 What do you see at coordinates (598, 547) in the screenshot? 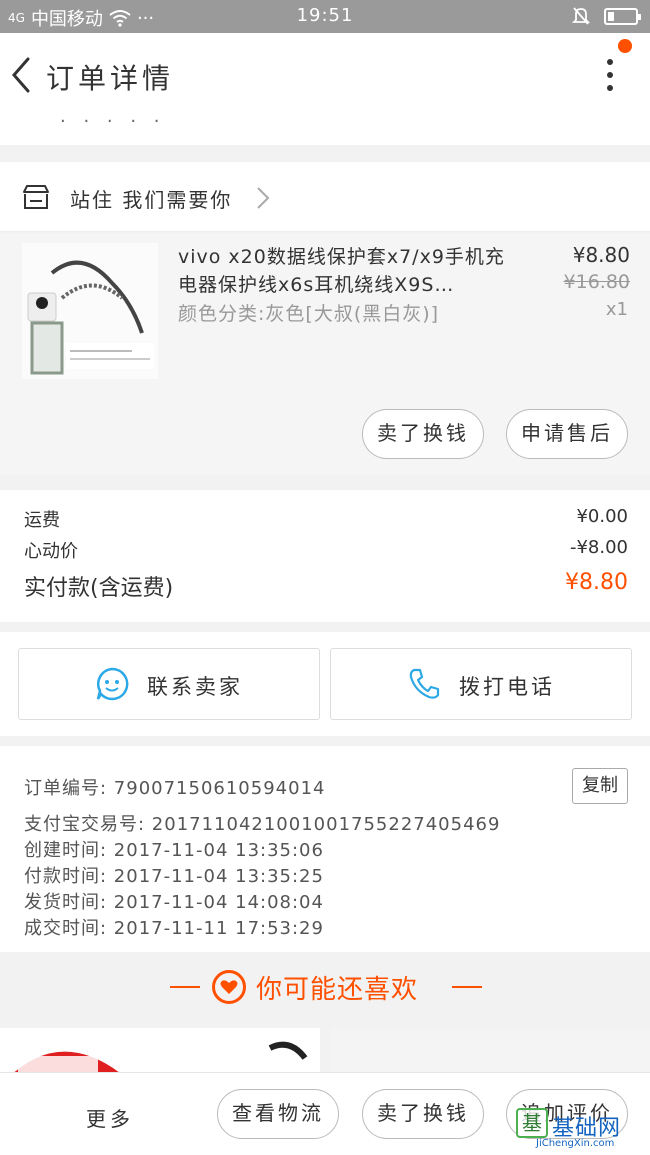
I see `discount-value: -¥8.00` at bounding box center [598, 547].